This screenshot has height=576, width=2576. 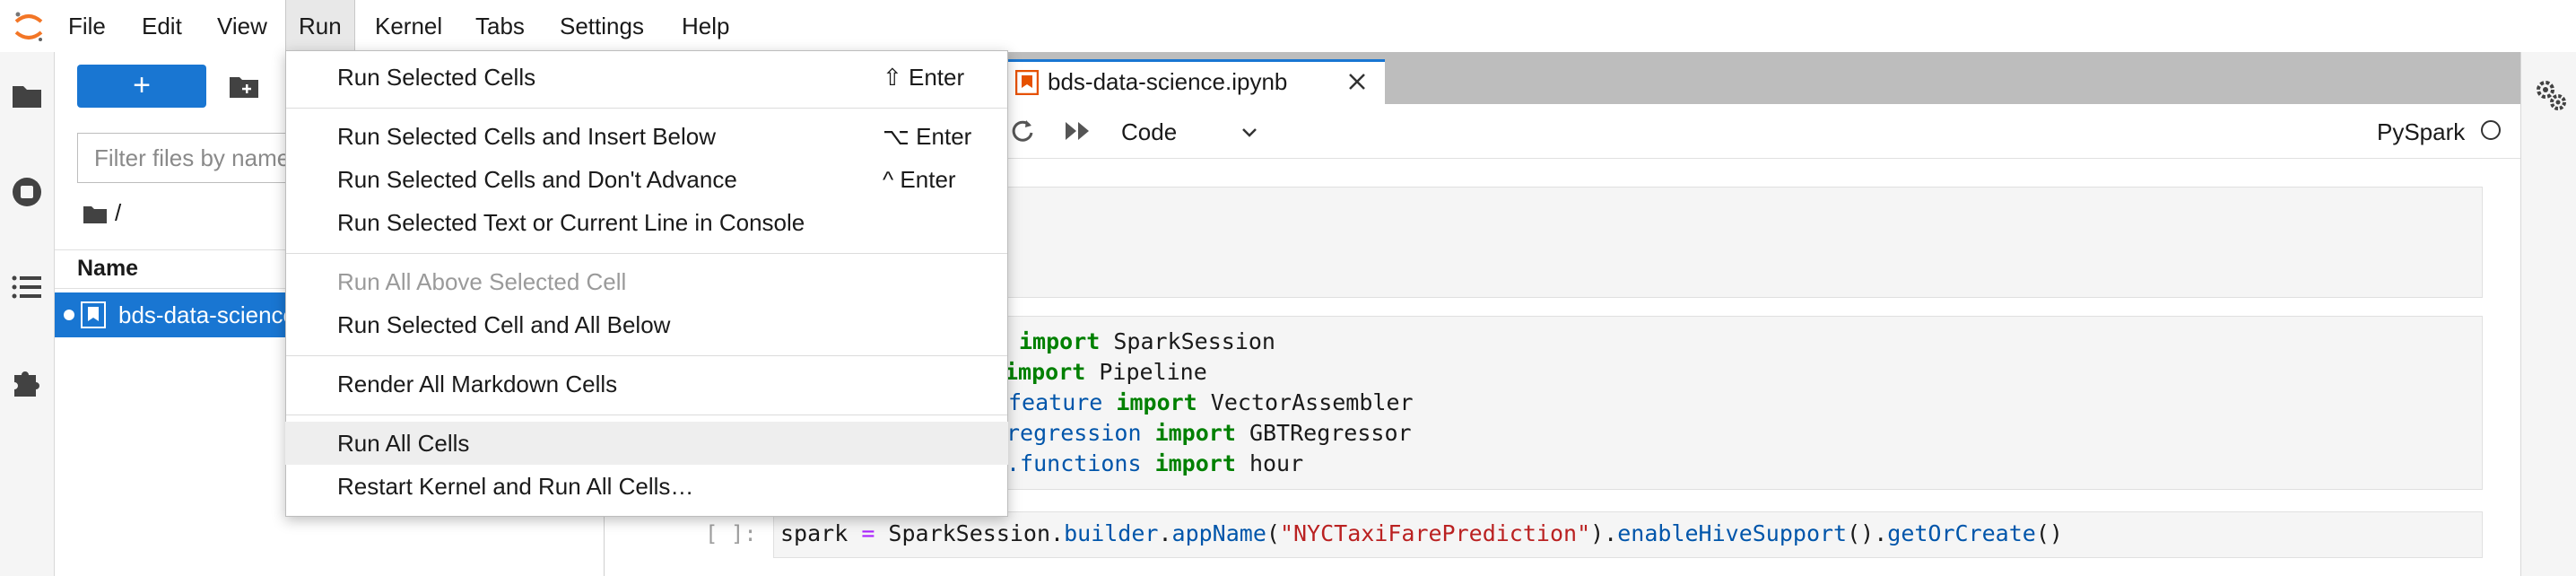 I want to click on activity-bar, so click(x=27, y=314).